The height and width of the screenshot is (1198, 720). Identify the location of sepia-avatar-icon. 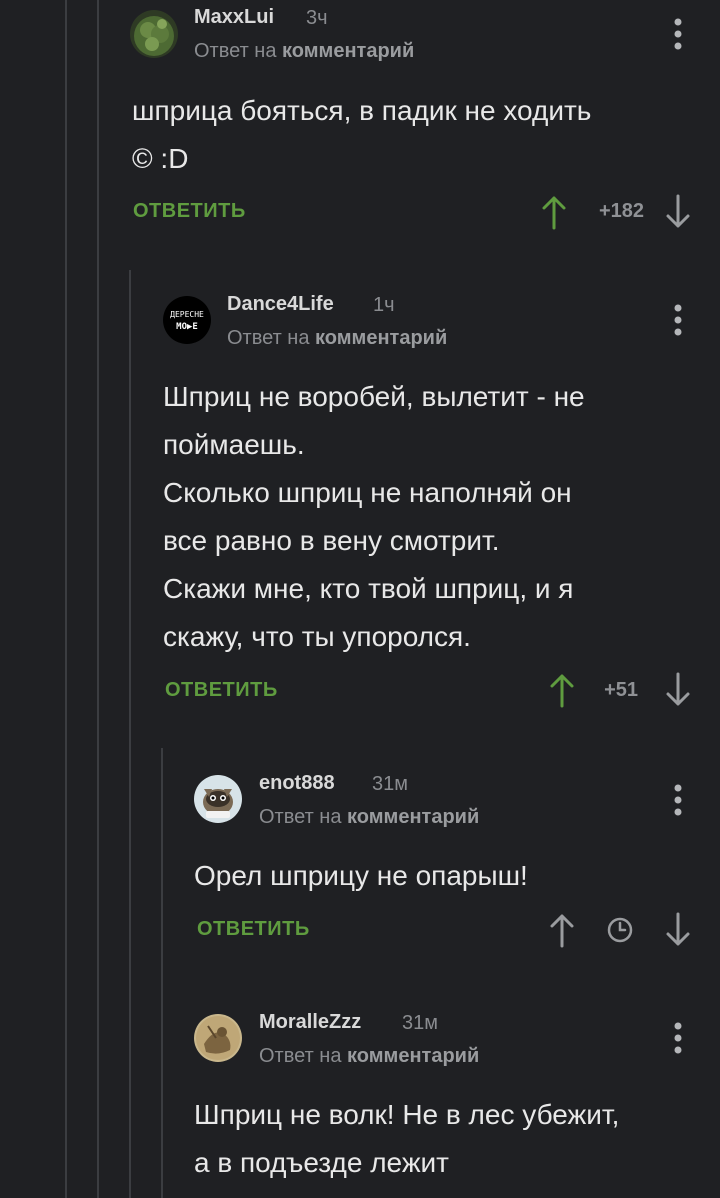
(218, 1038).